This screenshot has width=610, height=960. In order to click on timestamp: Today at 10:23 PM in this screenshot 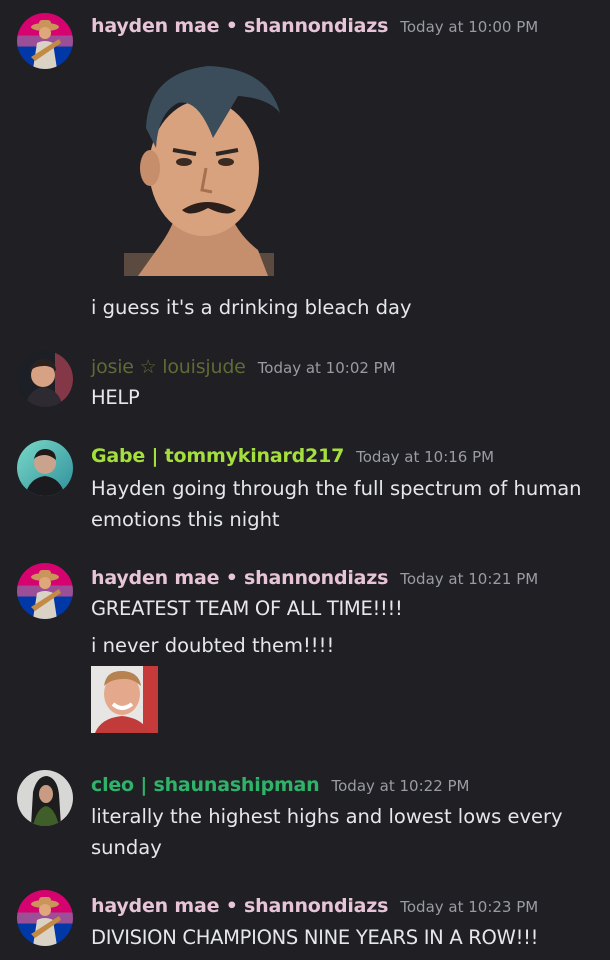, I will do `click(469, 907)`.